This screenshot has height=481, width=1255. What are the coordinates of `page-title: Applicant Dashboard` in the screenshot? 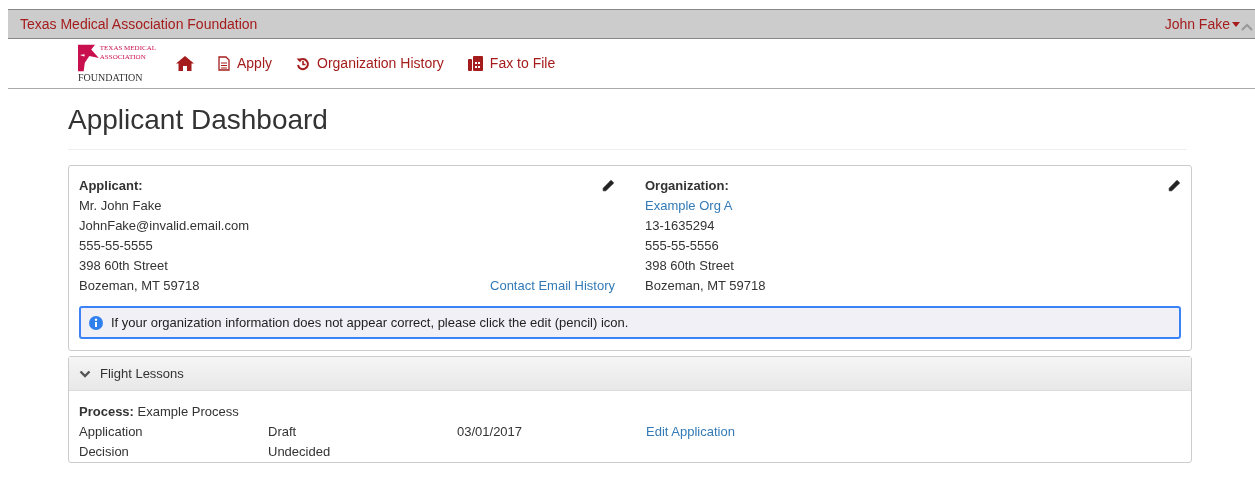 It's located at (198, 120).